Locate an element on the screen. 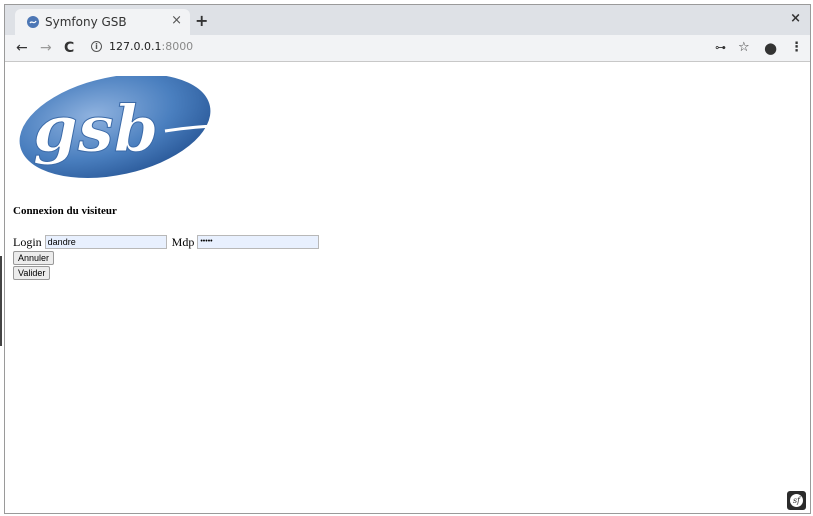  forward-arrow-icon: → is located at coordinates (46, 48).